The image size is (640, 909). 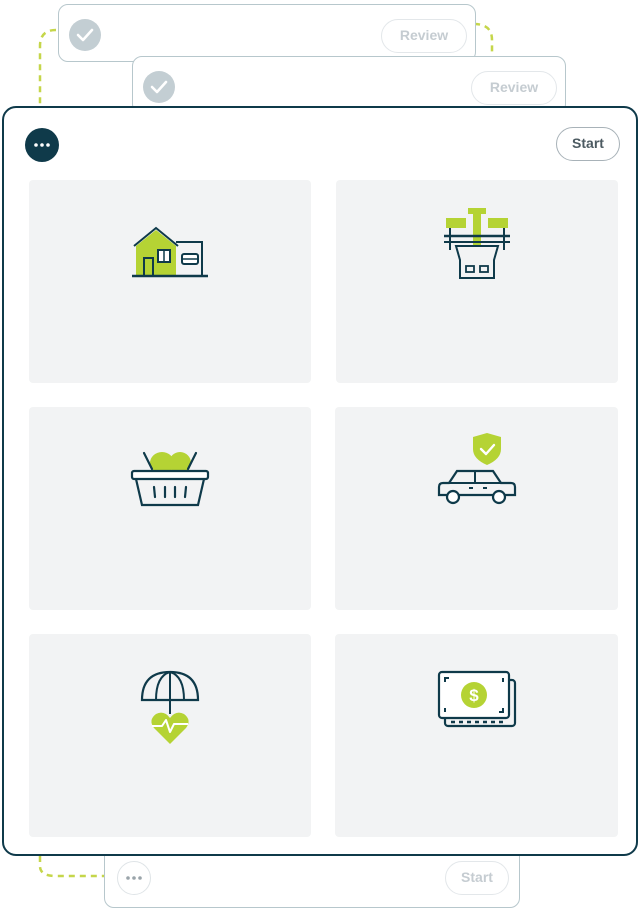 What do you see at coordinates (477, 243) in the screenshot?
I see `utility-pole-icon` at bounding box center [477, 243].